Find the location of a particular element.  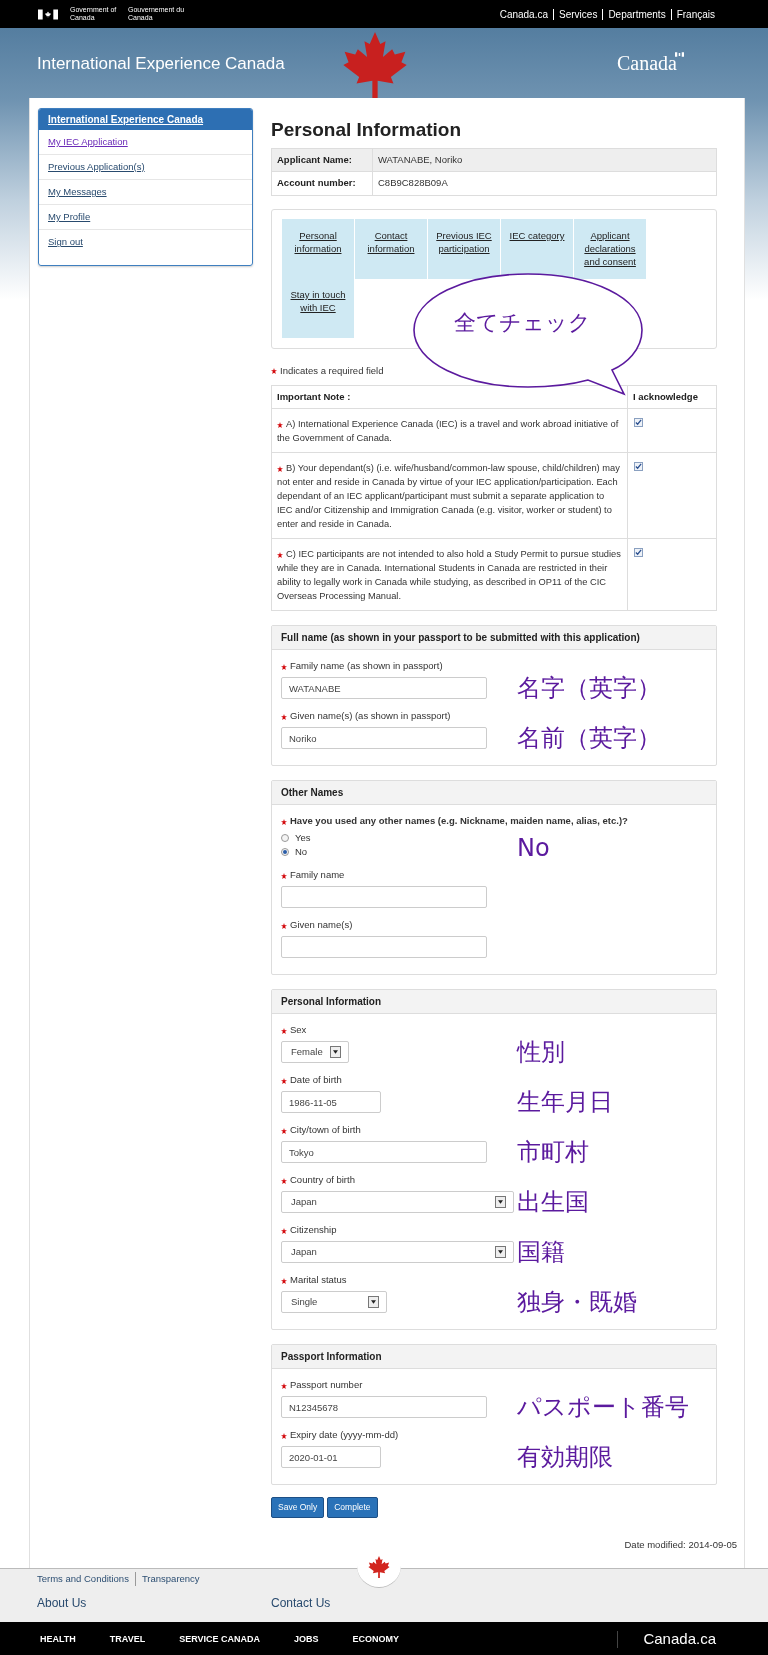

input-field: Tokyo is located at coordinates (384, 1152).